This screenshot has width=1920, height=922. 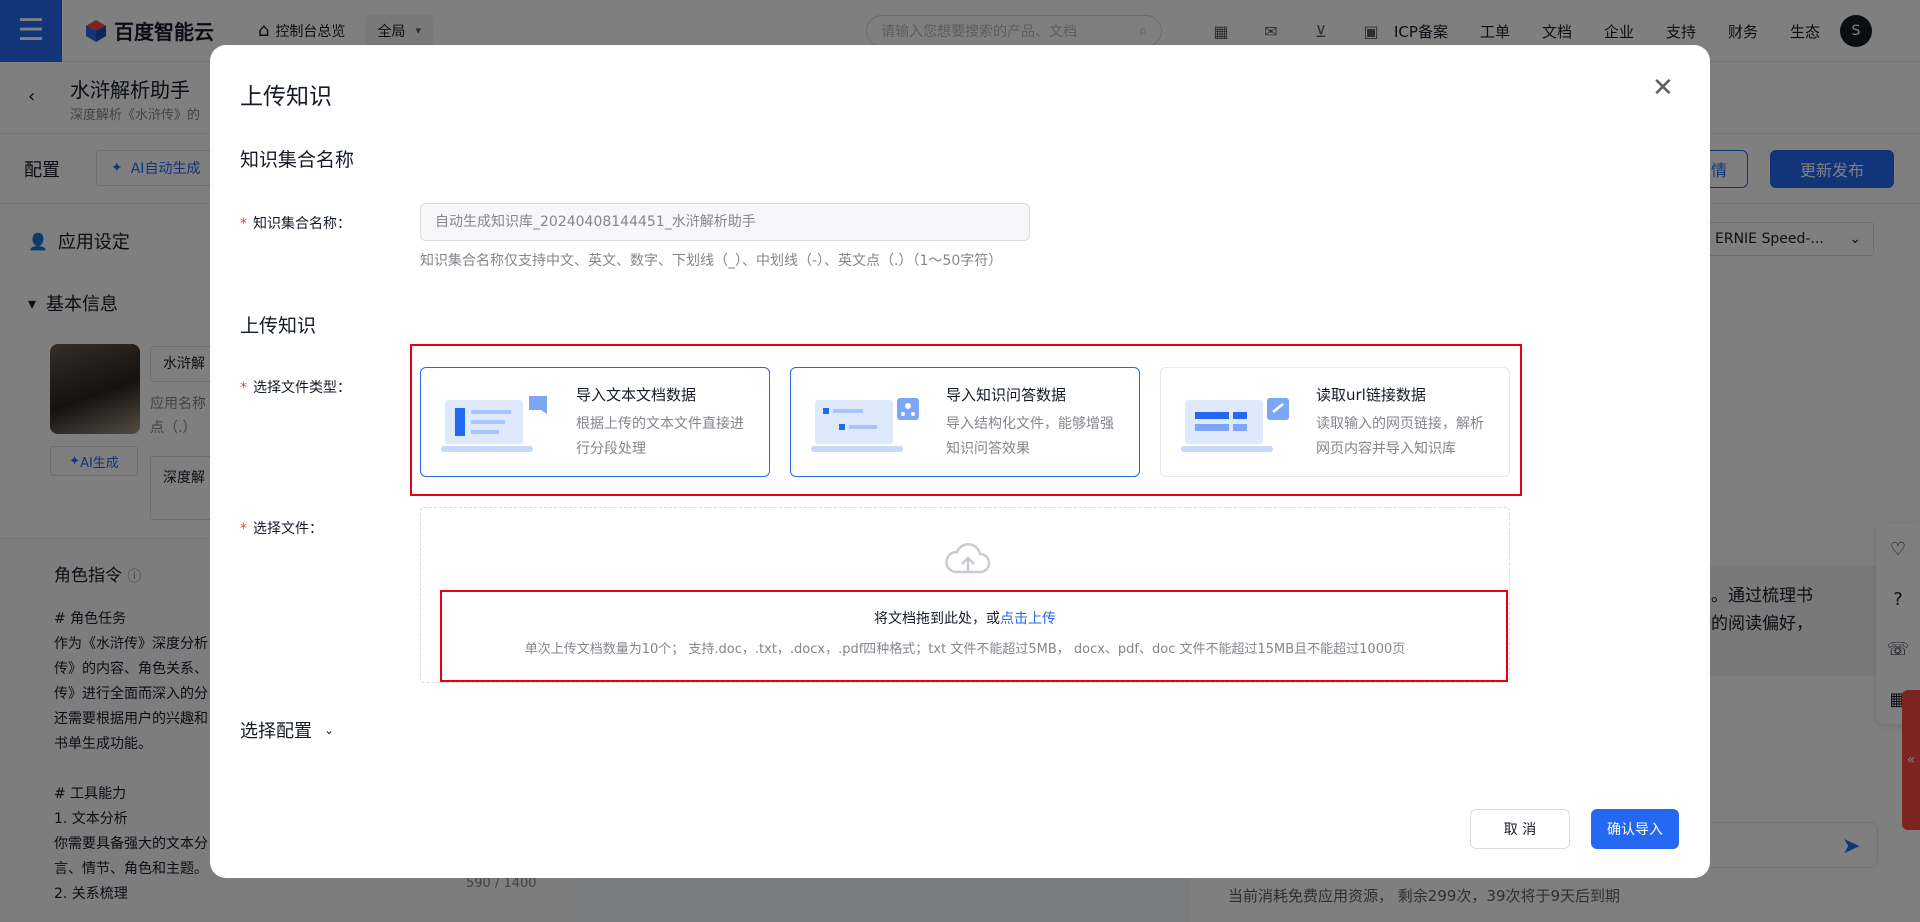 I want to click on card-description: 根据上传的文本文件直接进行分段处理, so click(x=660, y=436).